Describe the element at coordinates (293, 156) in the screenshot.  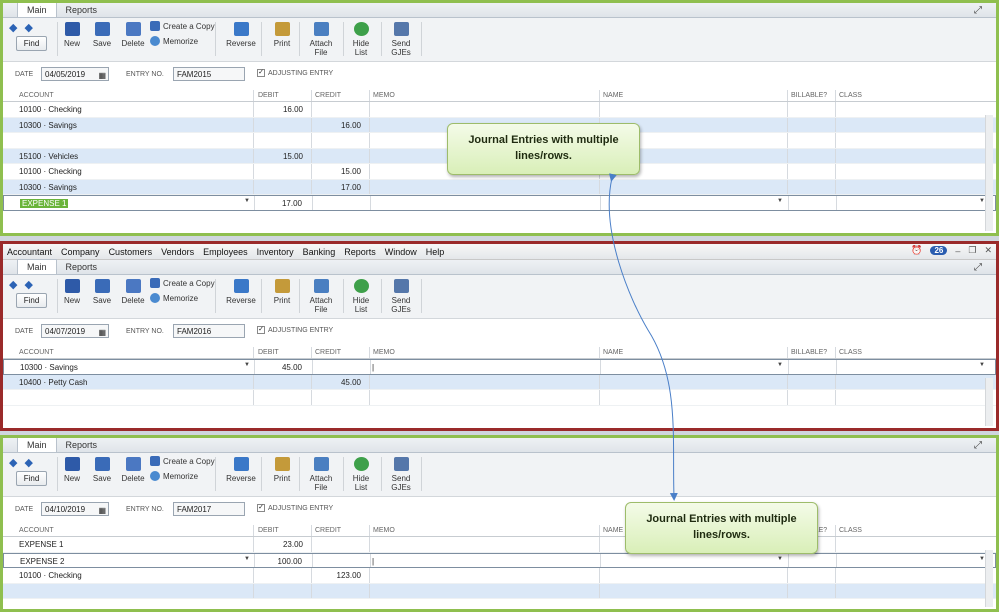
I see `debit-cell: 15.00` at that location.